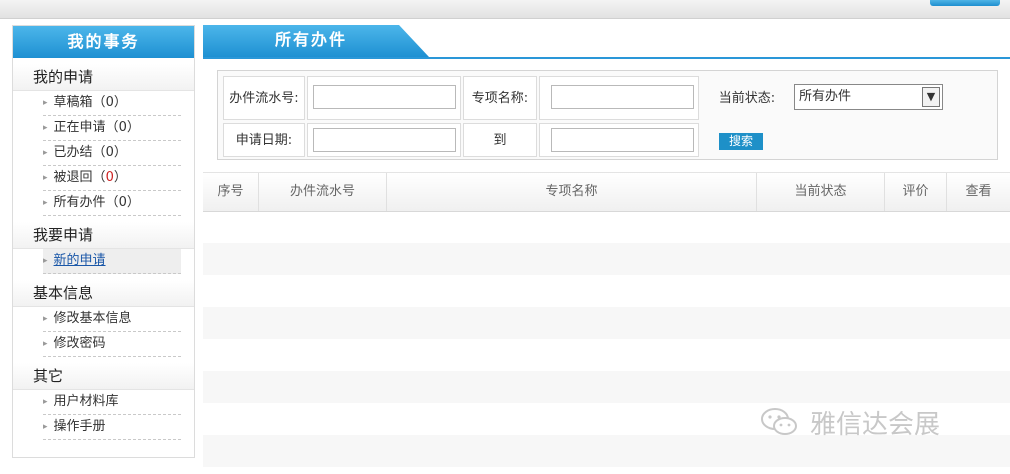 Image resolution: width=1010 pixels, height=474 pixels. Describe the element at coordinates (103, 376) in the screenshot. I see `section-title: 其它` at that location.